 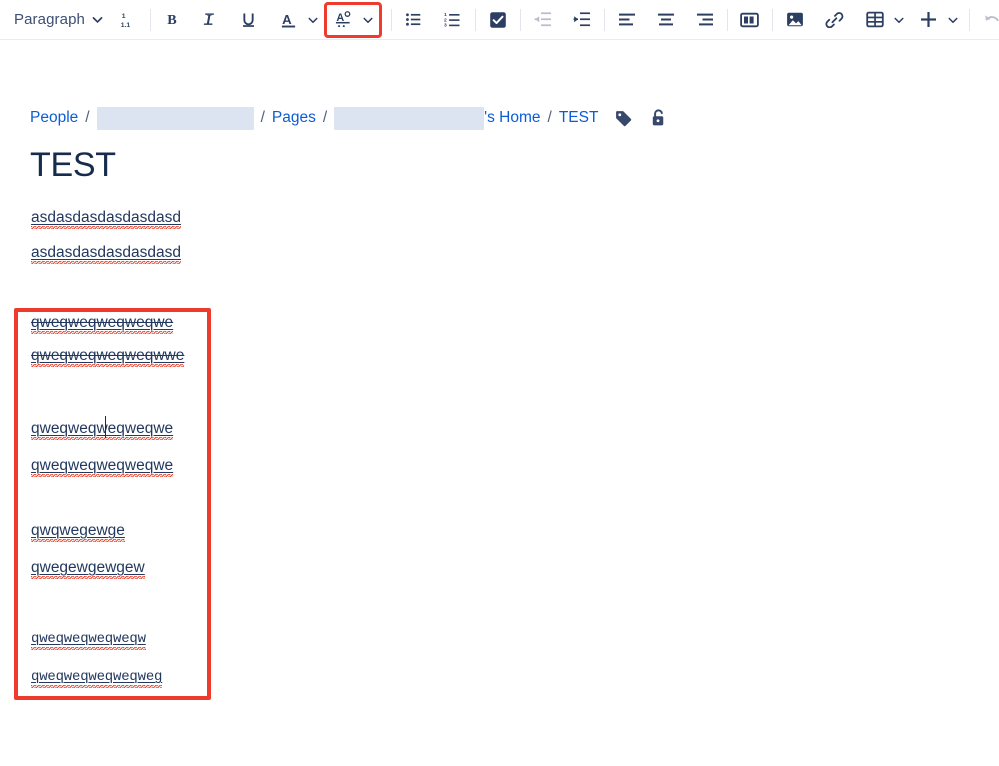 I want to click on paragraph-9: qweqweqweqweqw, so click(x=88, y=639).